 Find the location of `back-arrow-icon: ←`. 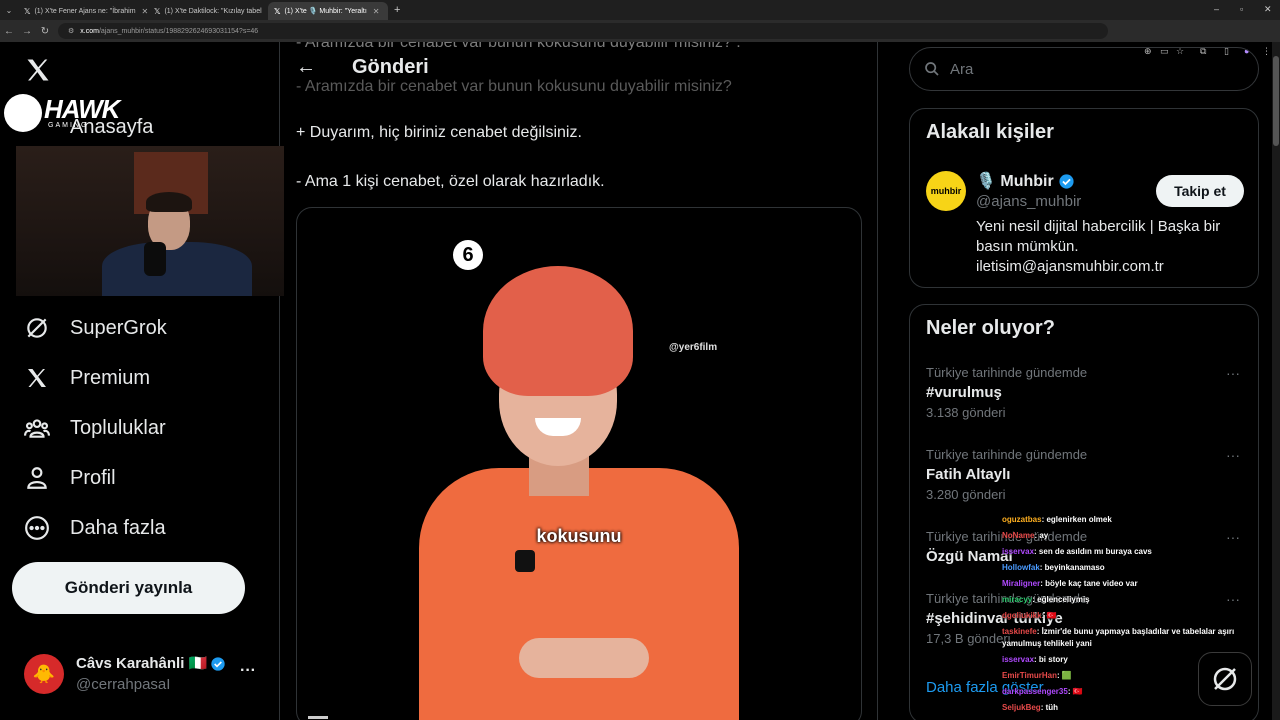

back-arrow-icon: ← is located at coordinates (306, 67).